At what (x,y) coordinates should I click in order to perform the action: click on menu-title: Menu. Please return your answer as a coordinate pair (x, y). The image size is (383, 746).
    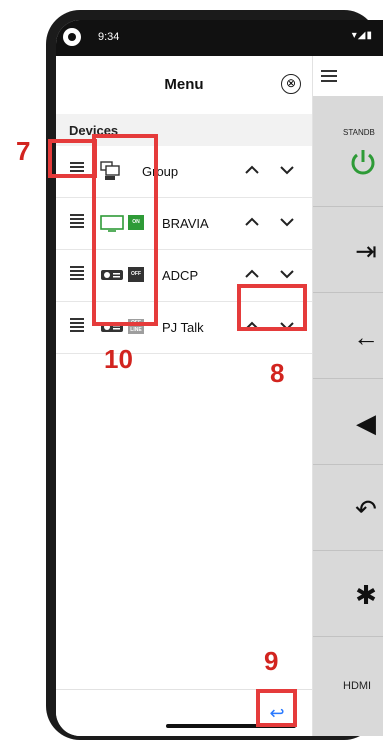
    Looking at the image, I should click on (184, 84).